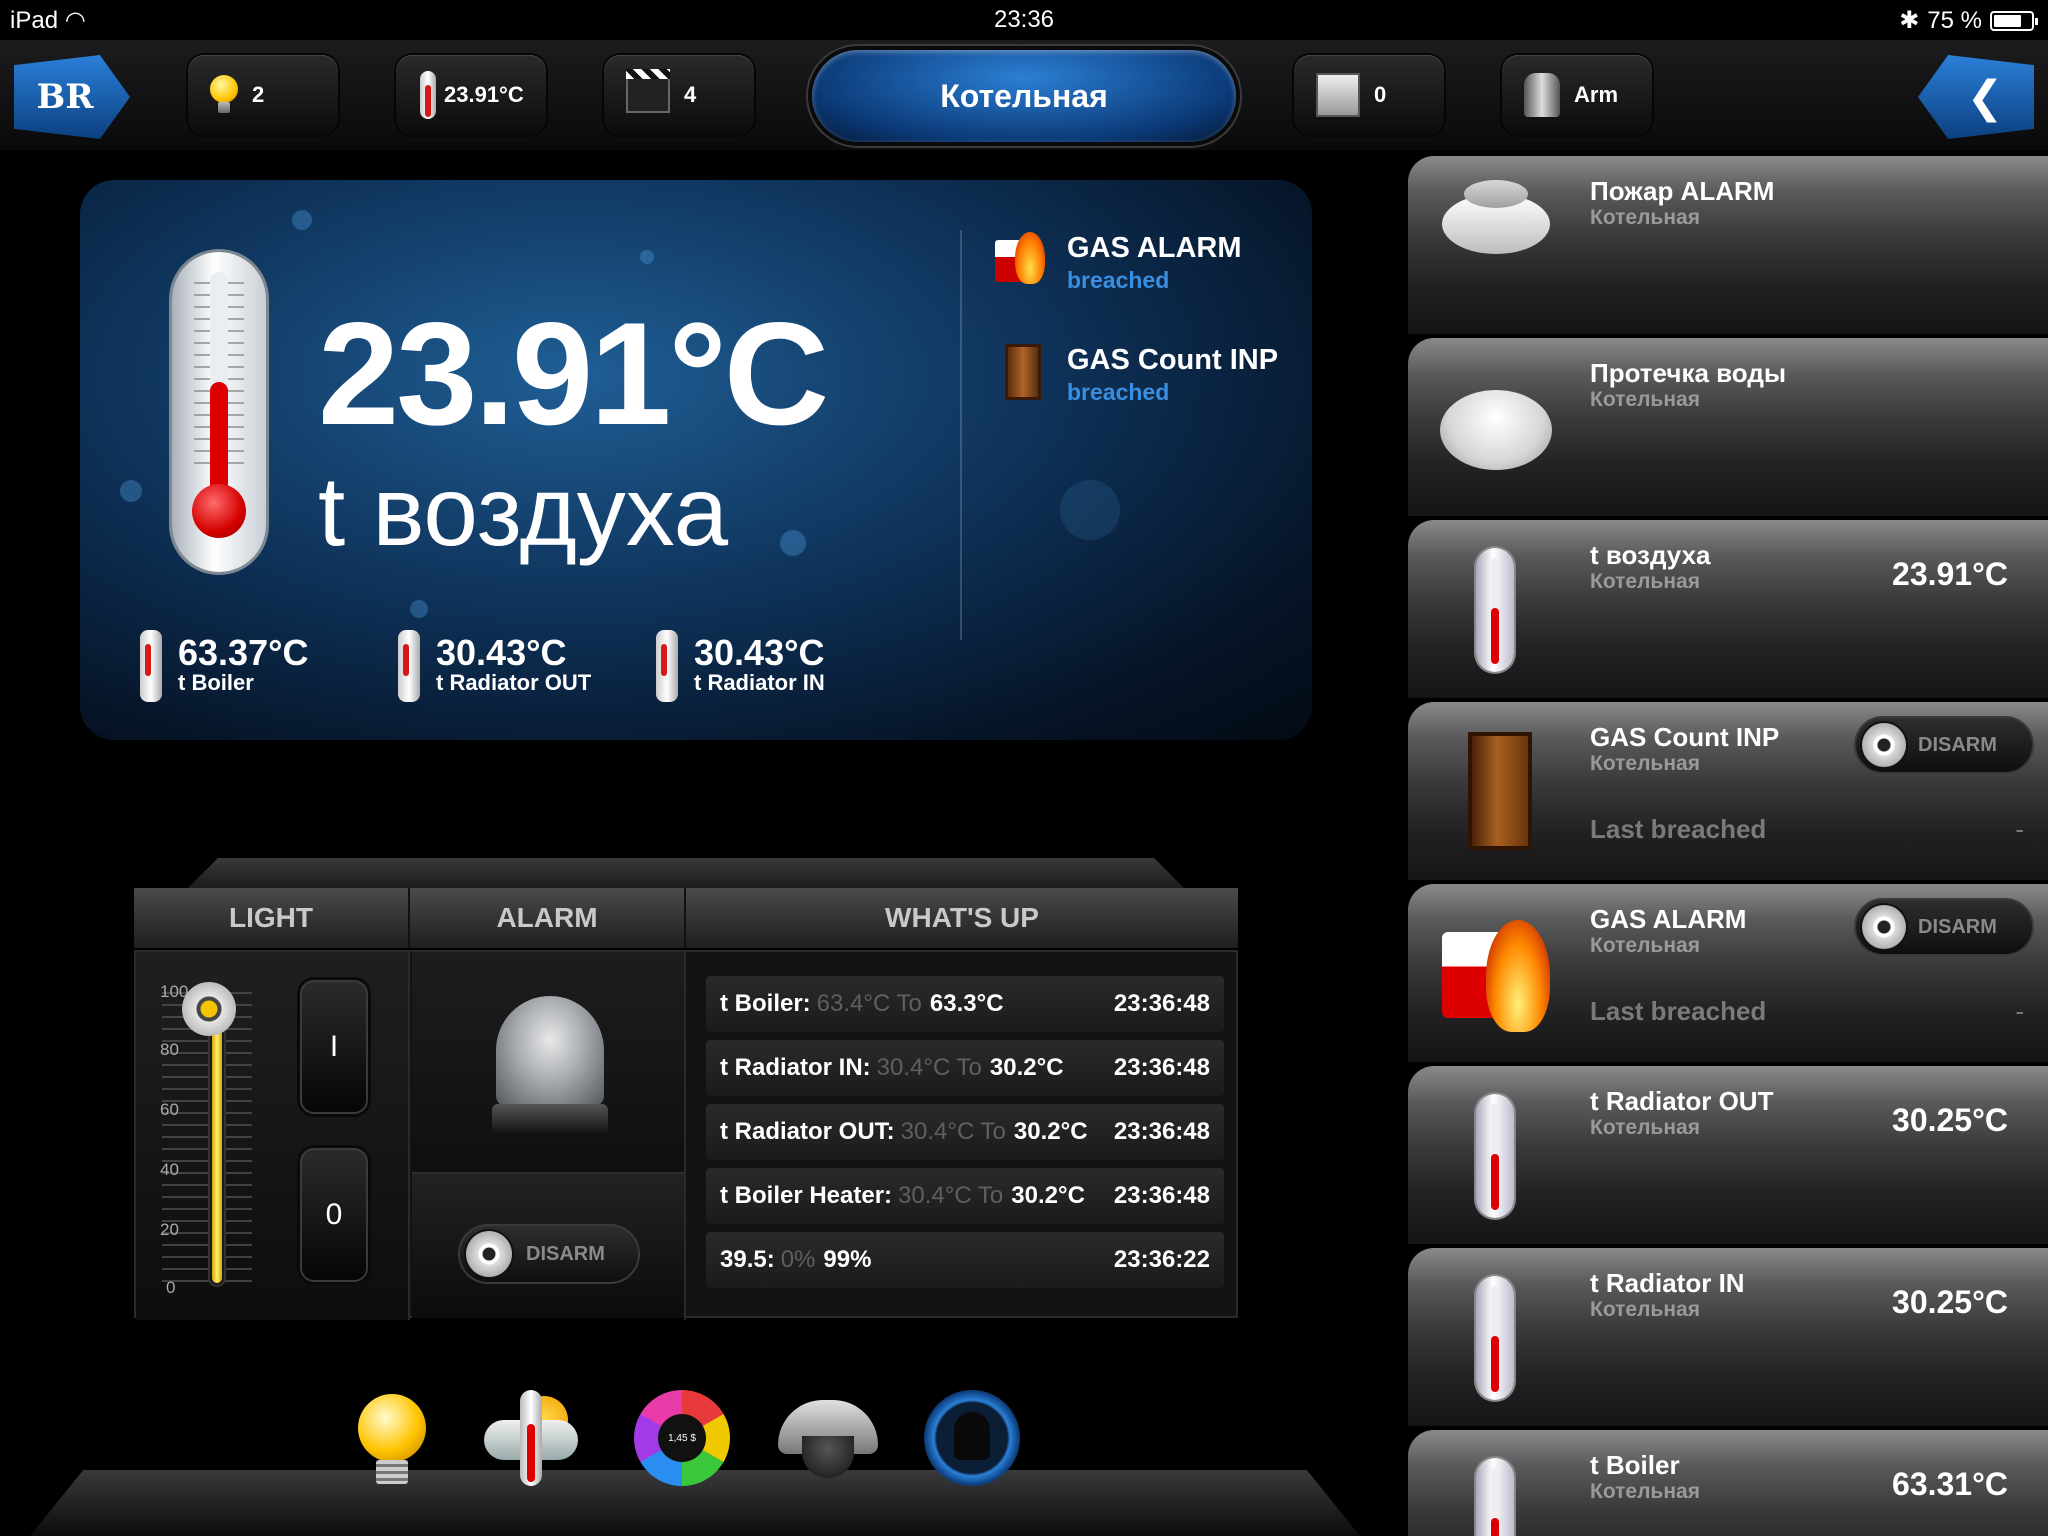 This screenshot has width=2048, height=1536. Describe the element at coordinates (549, 1136) in the screenshot. I see `alarm-panel: DISARM` at that location.